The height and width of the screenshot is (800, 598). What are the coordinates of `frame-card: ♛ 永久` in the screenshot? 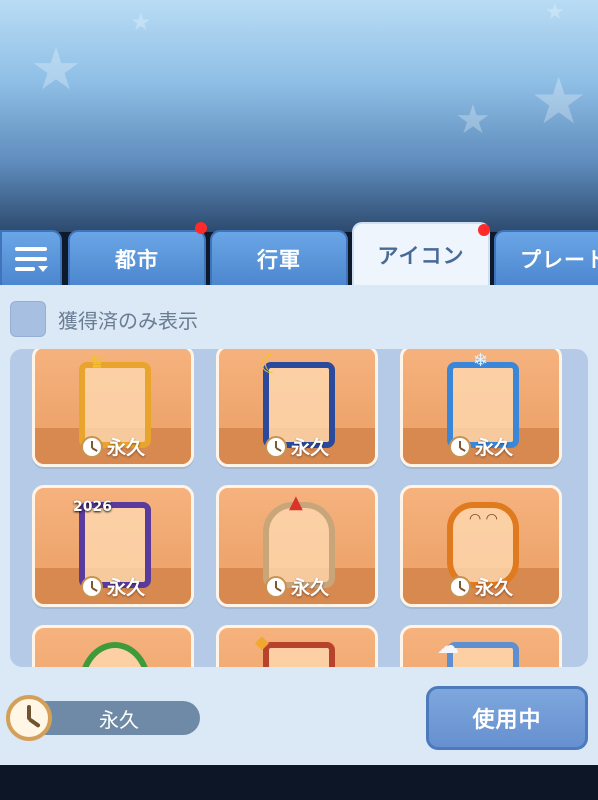 It's located at (113, 408).